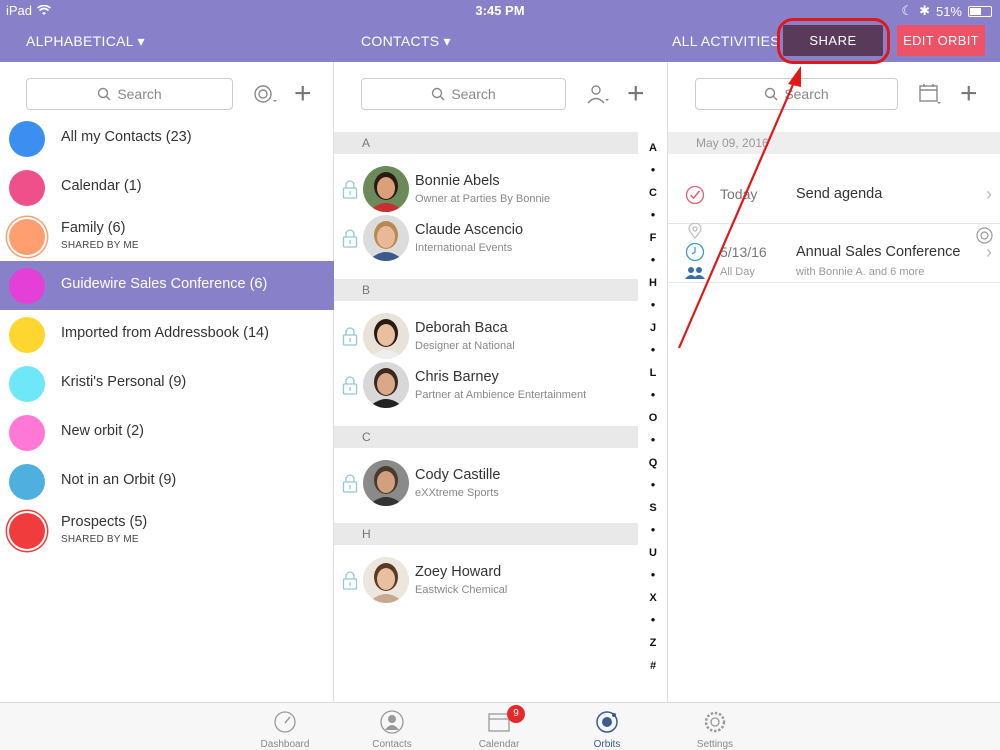 The height and width of the screenshot is (750, 1000). I want to click on battery-icon, so click(980, 11).